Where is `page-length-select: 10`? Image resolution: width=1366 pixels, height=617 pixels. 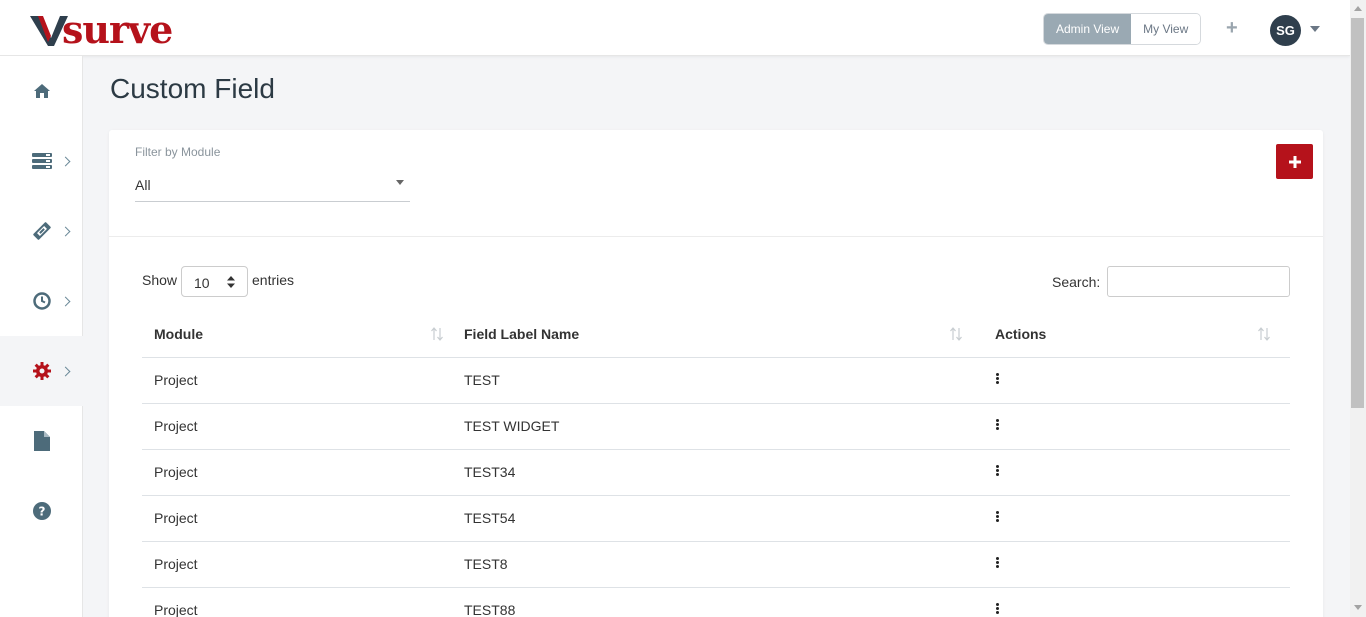 page-length-select: 10 is located at coordinates (214, 281).